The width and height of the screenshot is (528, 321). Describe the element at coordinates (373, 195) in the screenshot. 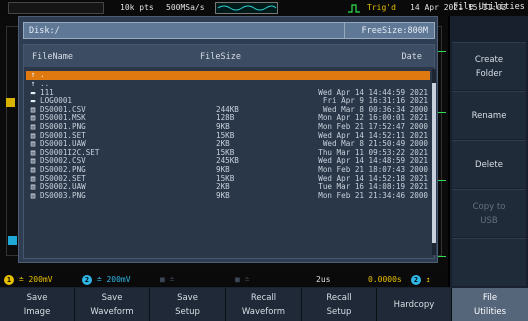

I see `file-date: Mon Feb 21 21:34:46 2000` at that location.